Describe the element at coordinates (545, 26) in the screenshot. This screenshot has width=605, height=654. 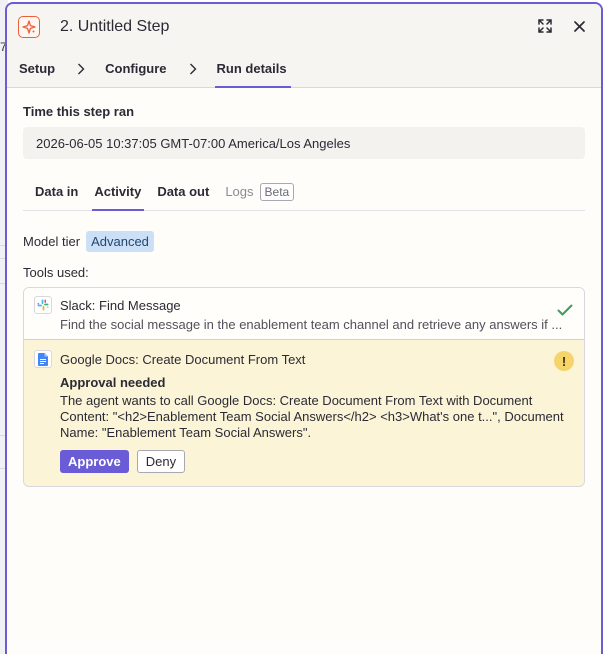
I see `expand-icon` at that location.